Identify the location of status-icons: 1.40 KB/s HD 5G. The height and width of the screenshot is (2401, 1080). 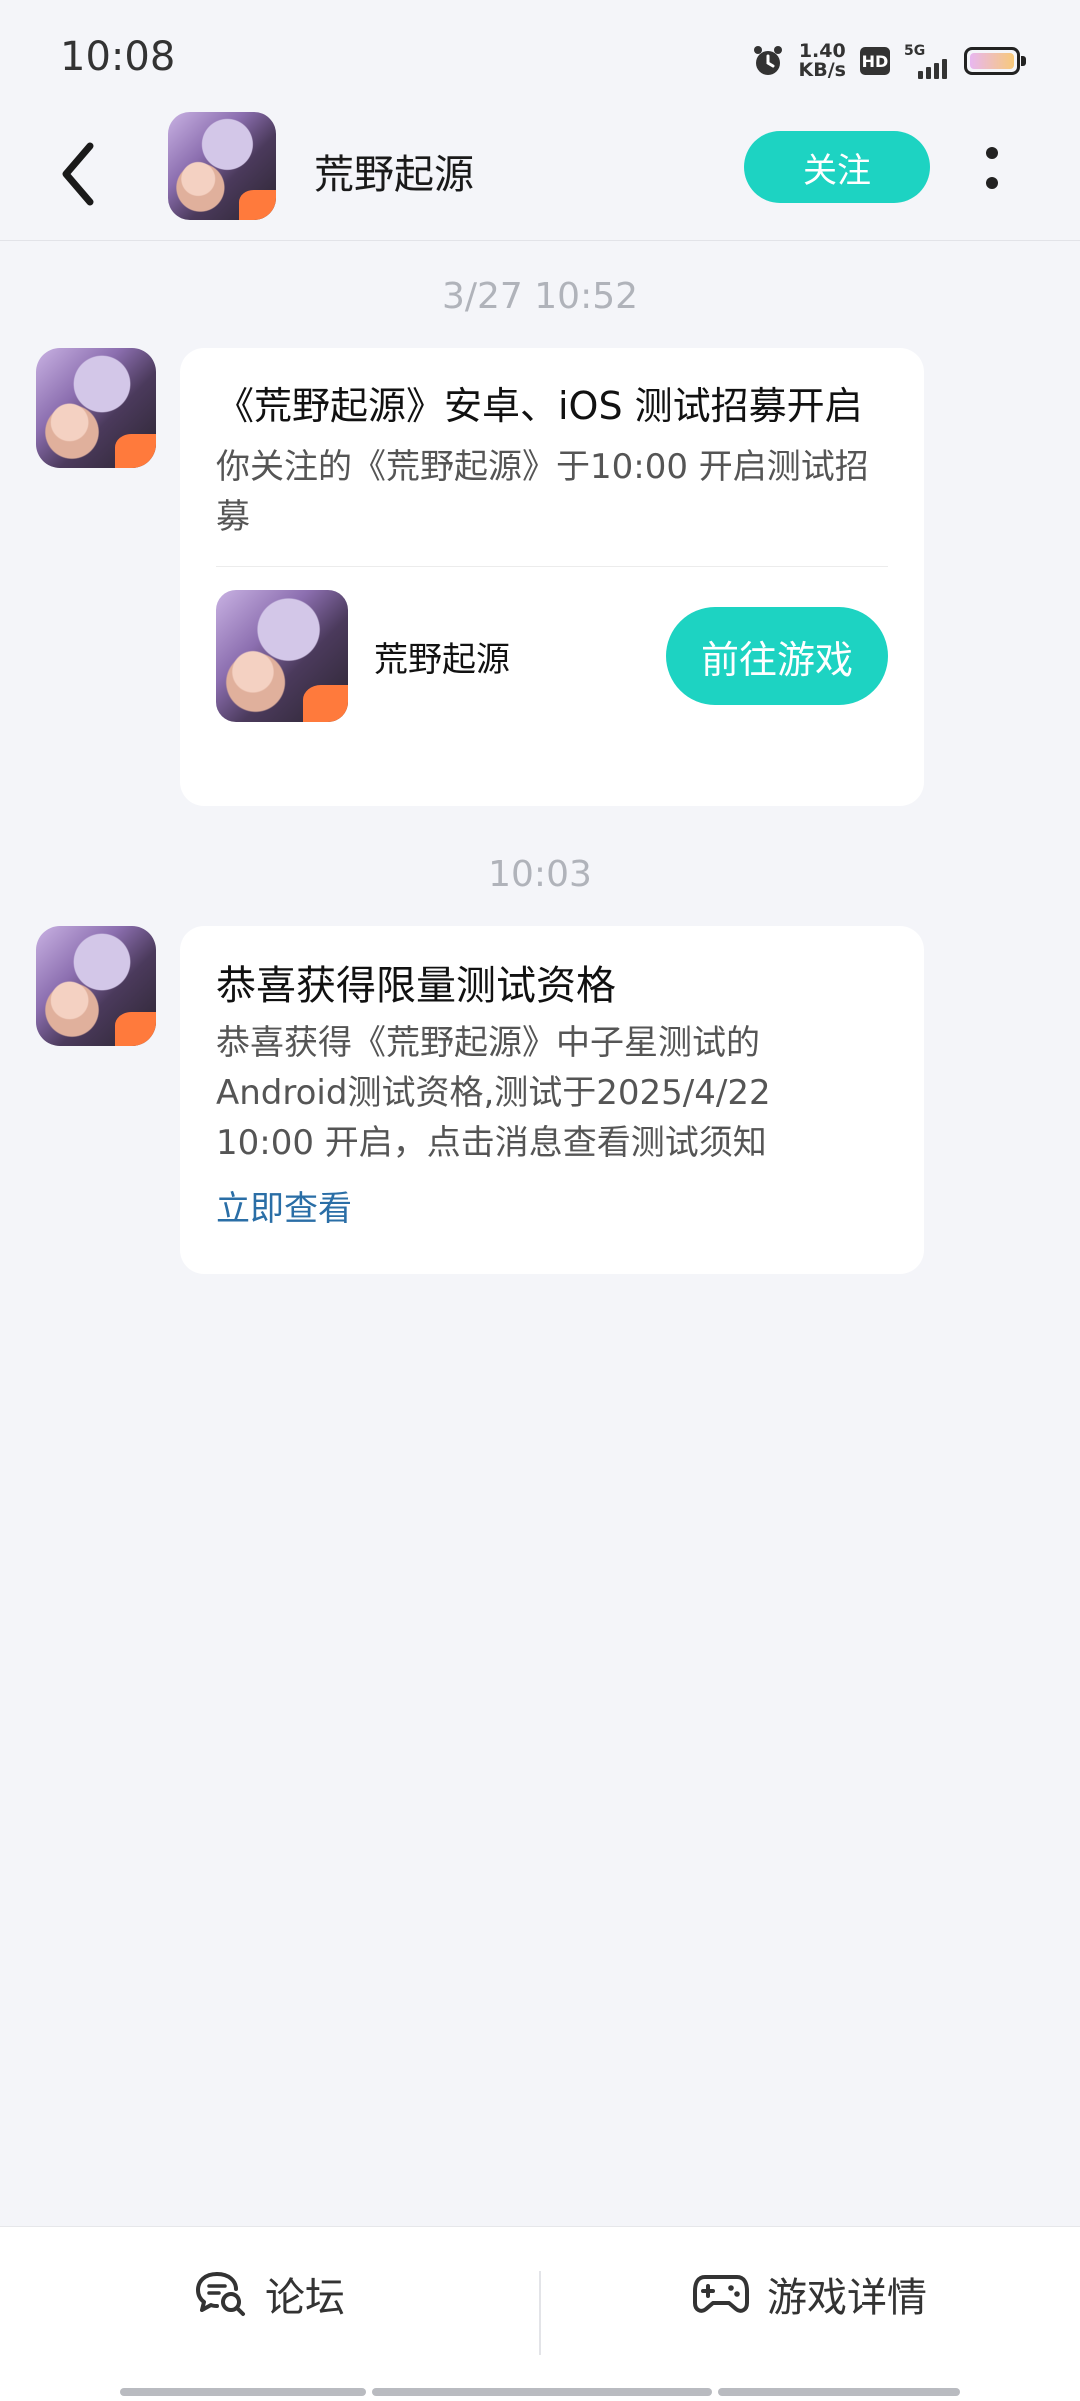
(888, 61).